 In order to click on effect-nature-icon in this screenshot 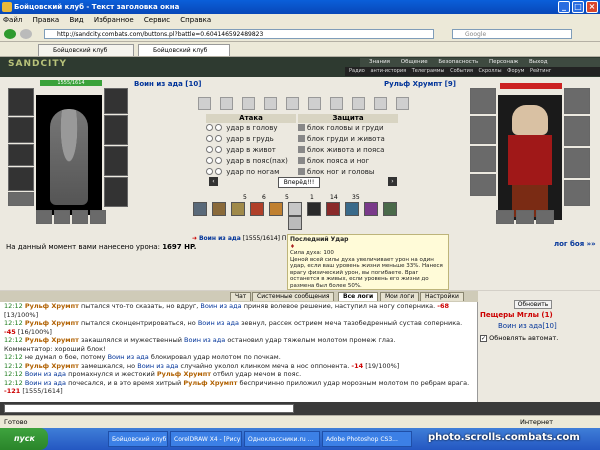, I will do `click(390, 209)`.